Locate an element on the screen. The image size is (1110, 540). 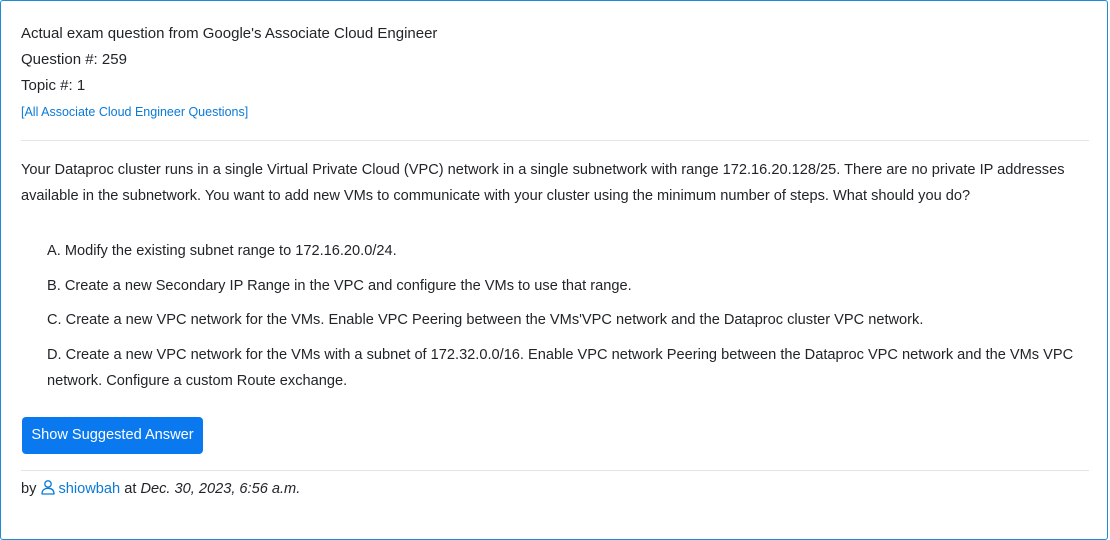
byline-prefix: by is located at coordinates (29, 489).